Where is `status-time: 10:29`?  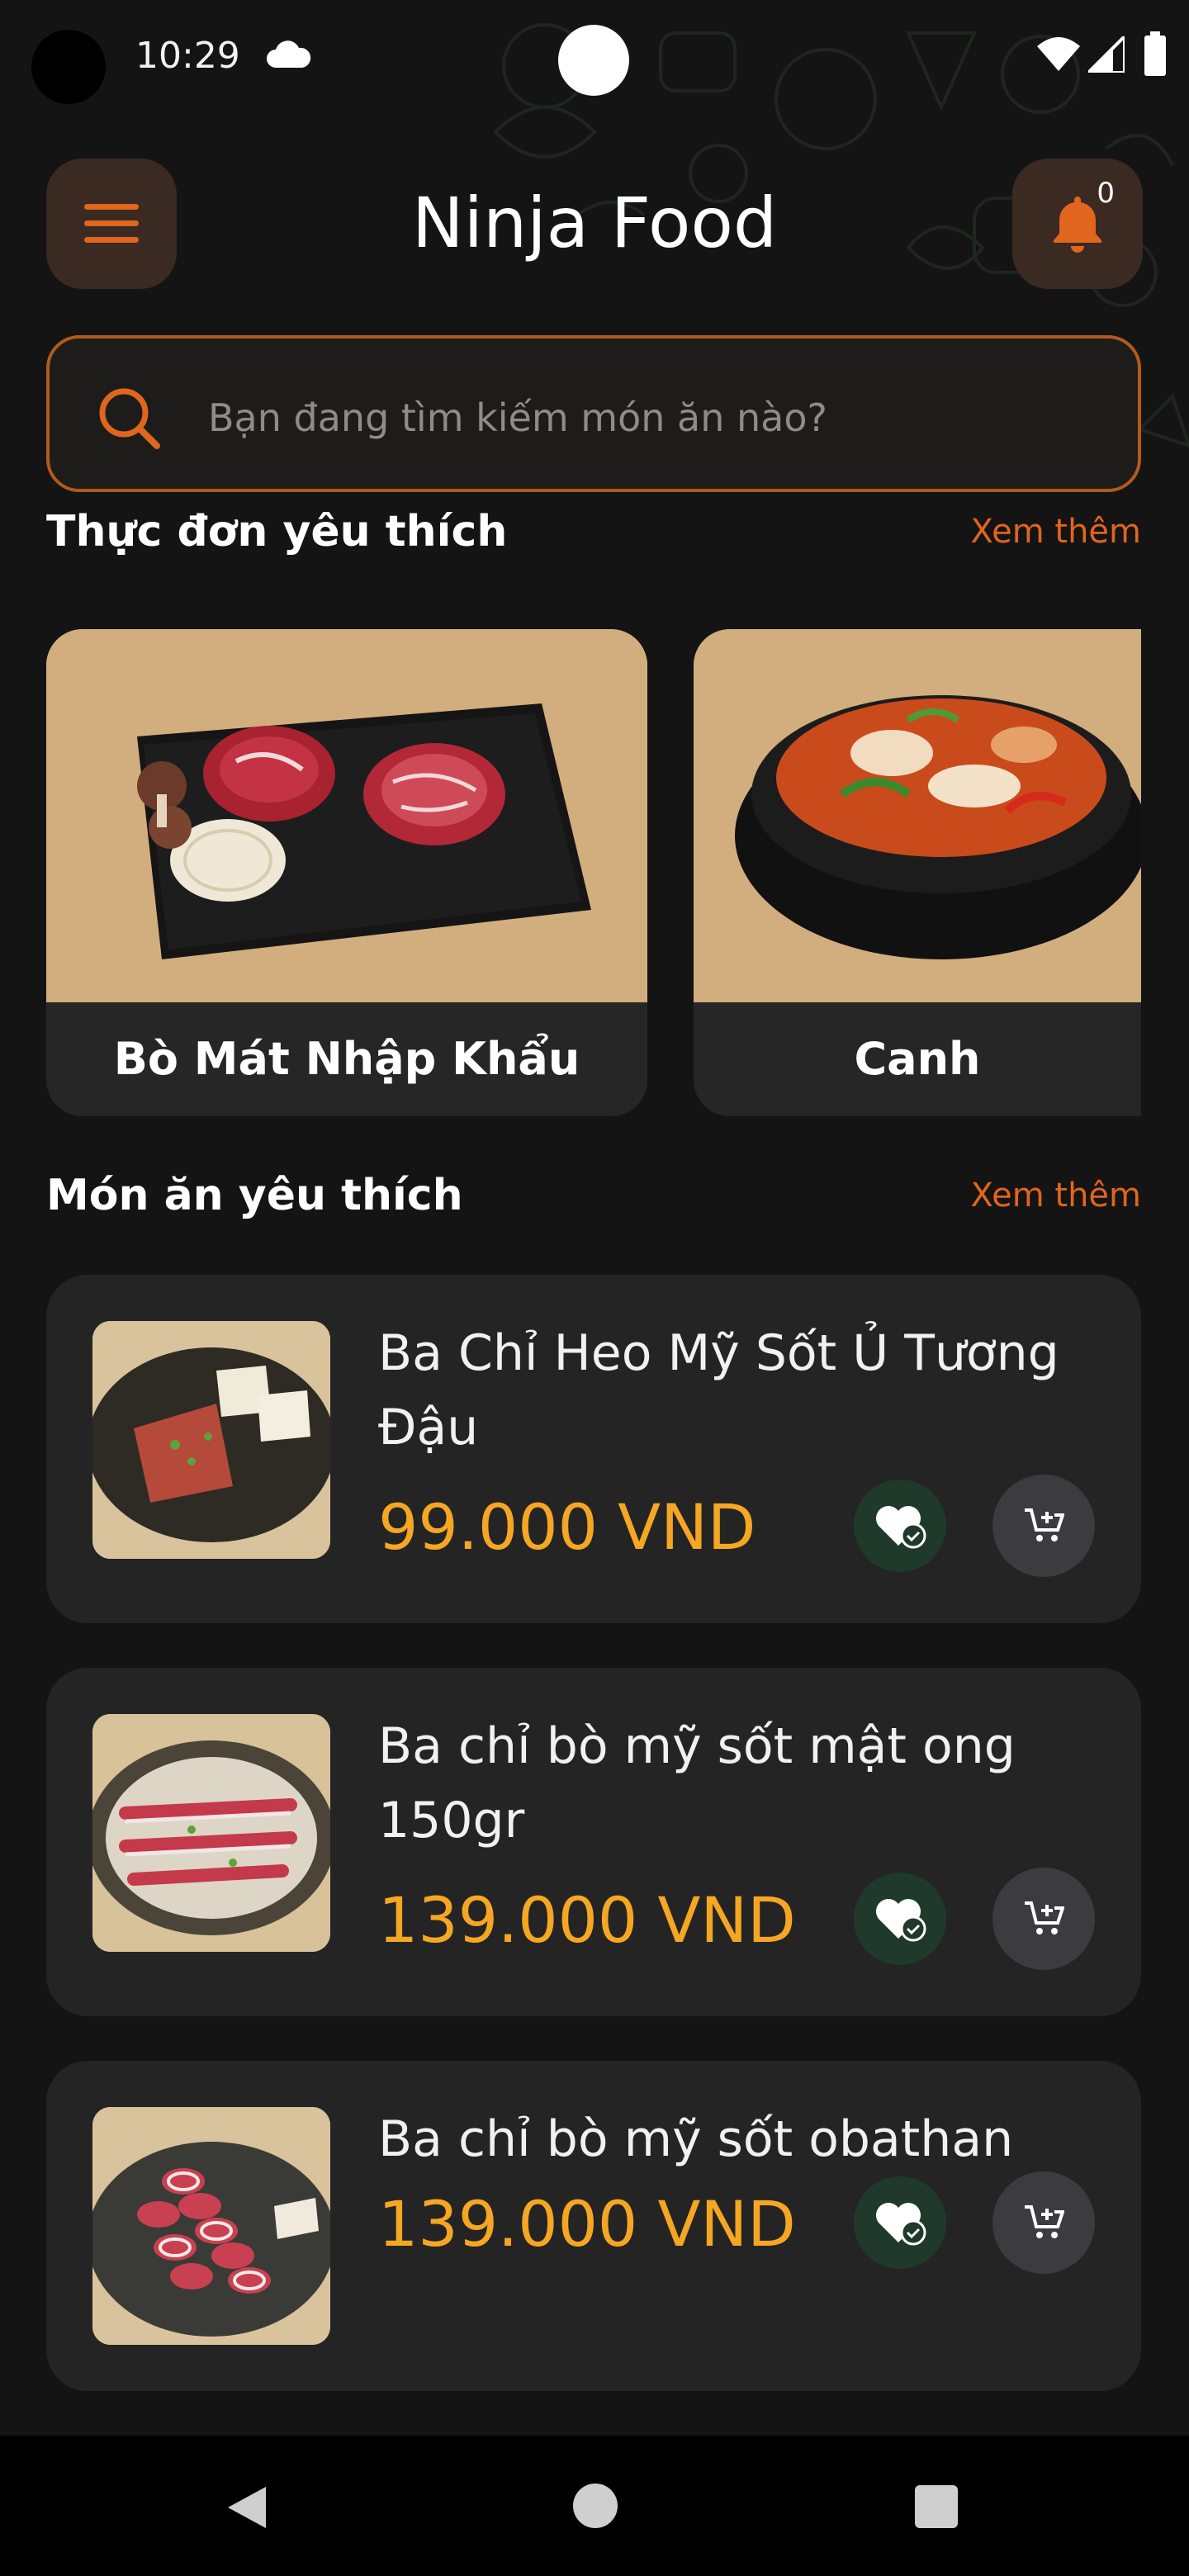 status-time: 10:29 is located at coordinates (187, 56).